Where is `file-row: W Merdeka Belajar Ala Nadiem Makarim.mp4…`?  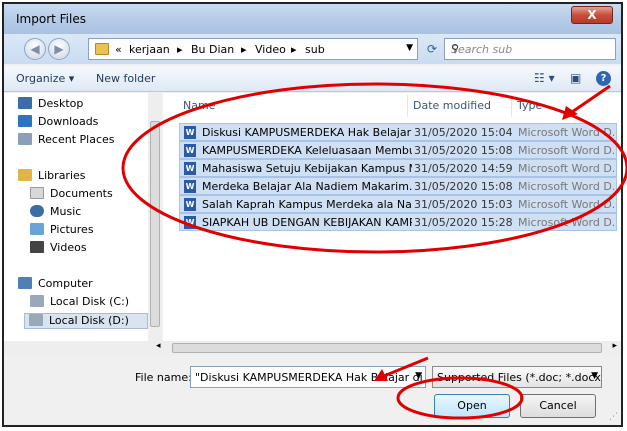
file-row: W Merdeka Belajar Ala Nadiem Makarim.mp4… is located at coordinates (398, 186).